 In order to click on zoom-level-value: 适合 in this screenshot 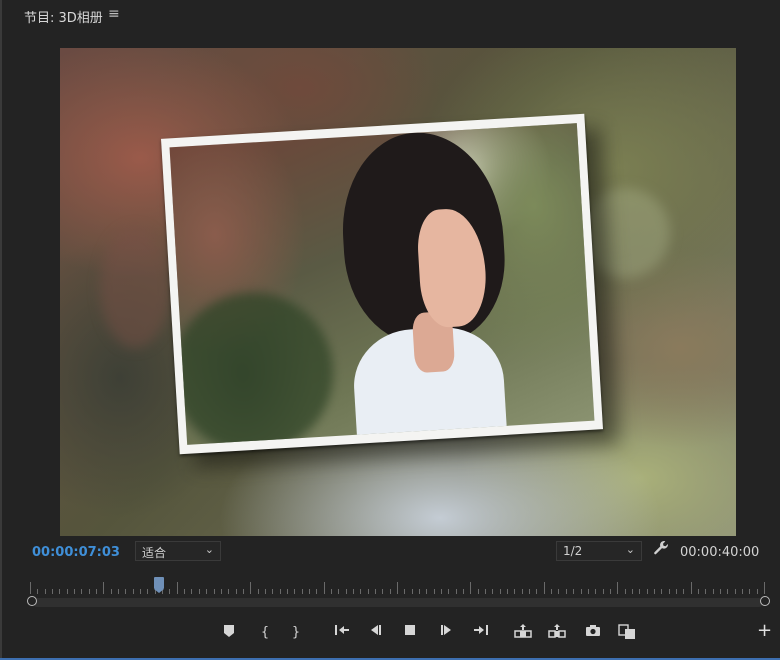, I will do `click(154, 553)`.